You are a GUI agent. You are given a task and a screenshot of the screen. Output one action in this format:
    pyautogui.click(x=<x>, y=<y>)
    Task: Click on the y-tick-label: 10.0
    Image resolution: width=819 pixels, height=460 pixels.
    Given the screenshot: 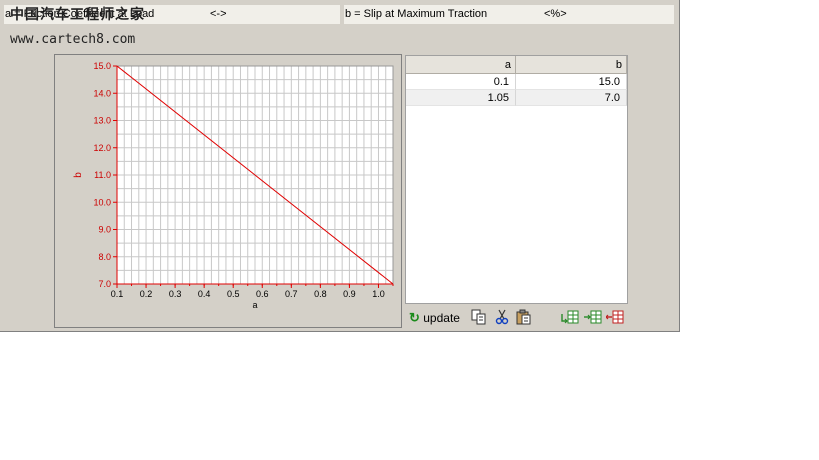 What is the action you would take?
    pyautogui.click(x=102, y=202)
    